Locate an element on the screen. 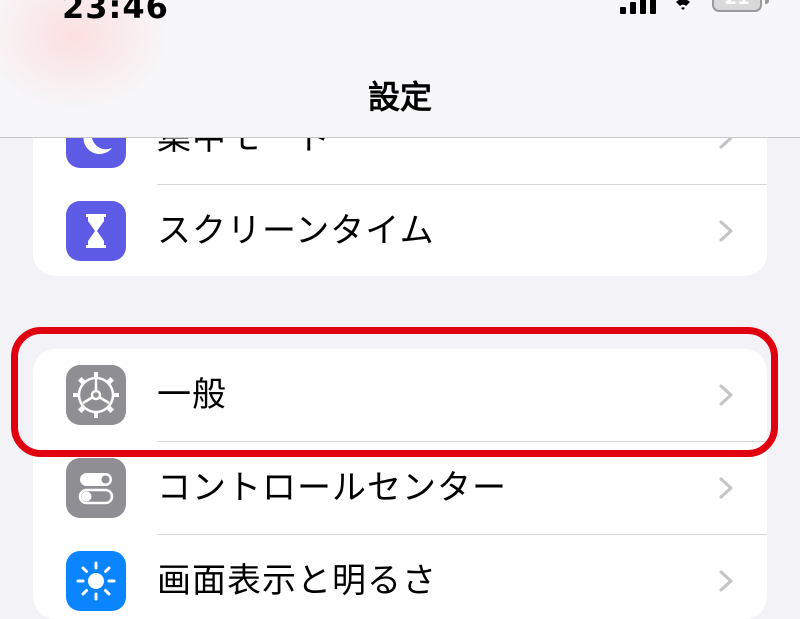 Image resolution: width=800 pixels, height=619 pixels. battery-level: 21 is located at coordinates (736, 4).